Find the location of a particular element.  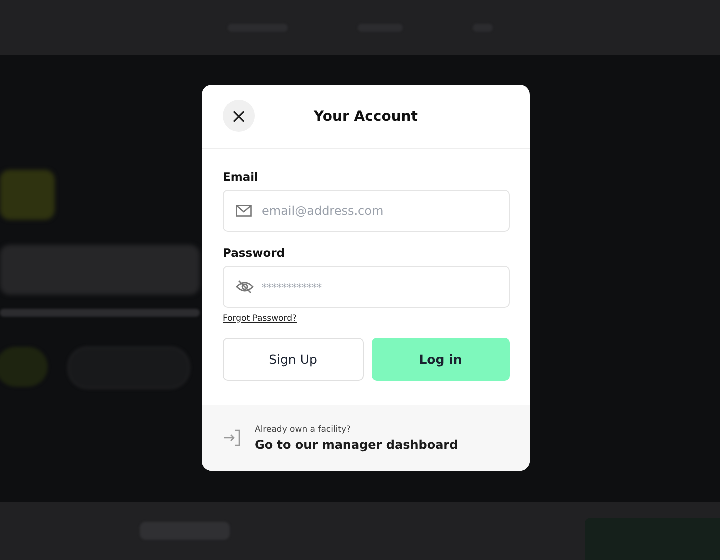

signup-button: Sign Up is located at coordinates (293, 359).